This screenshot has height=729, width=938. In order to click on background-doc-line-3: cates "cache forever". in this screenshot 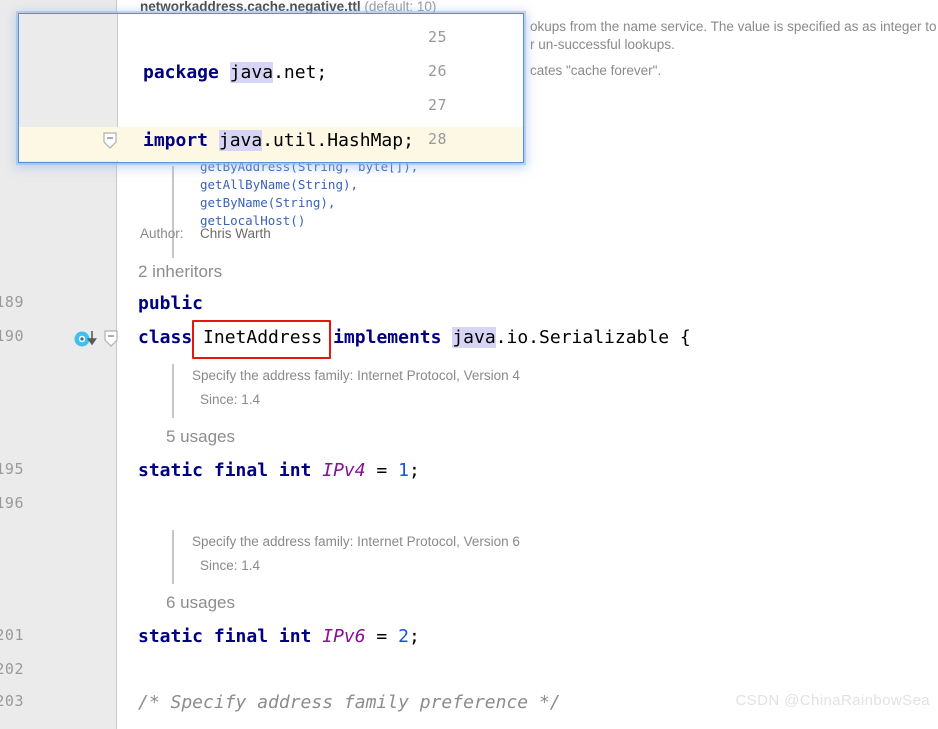, I will do `click(596, 70)`.